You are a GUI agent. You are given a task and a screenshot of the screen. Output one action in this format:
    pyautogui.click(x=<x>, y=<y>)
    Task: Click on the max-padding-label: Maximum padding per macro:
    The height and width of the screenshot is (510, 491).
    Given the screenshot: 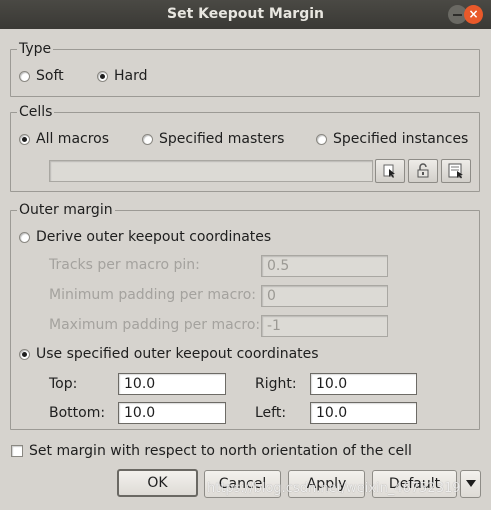 What is the action you would take?
    pyautogui.click(x=155, y=325)
    